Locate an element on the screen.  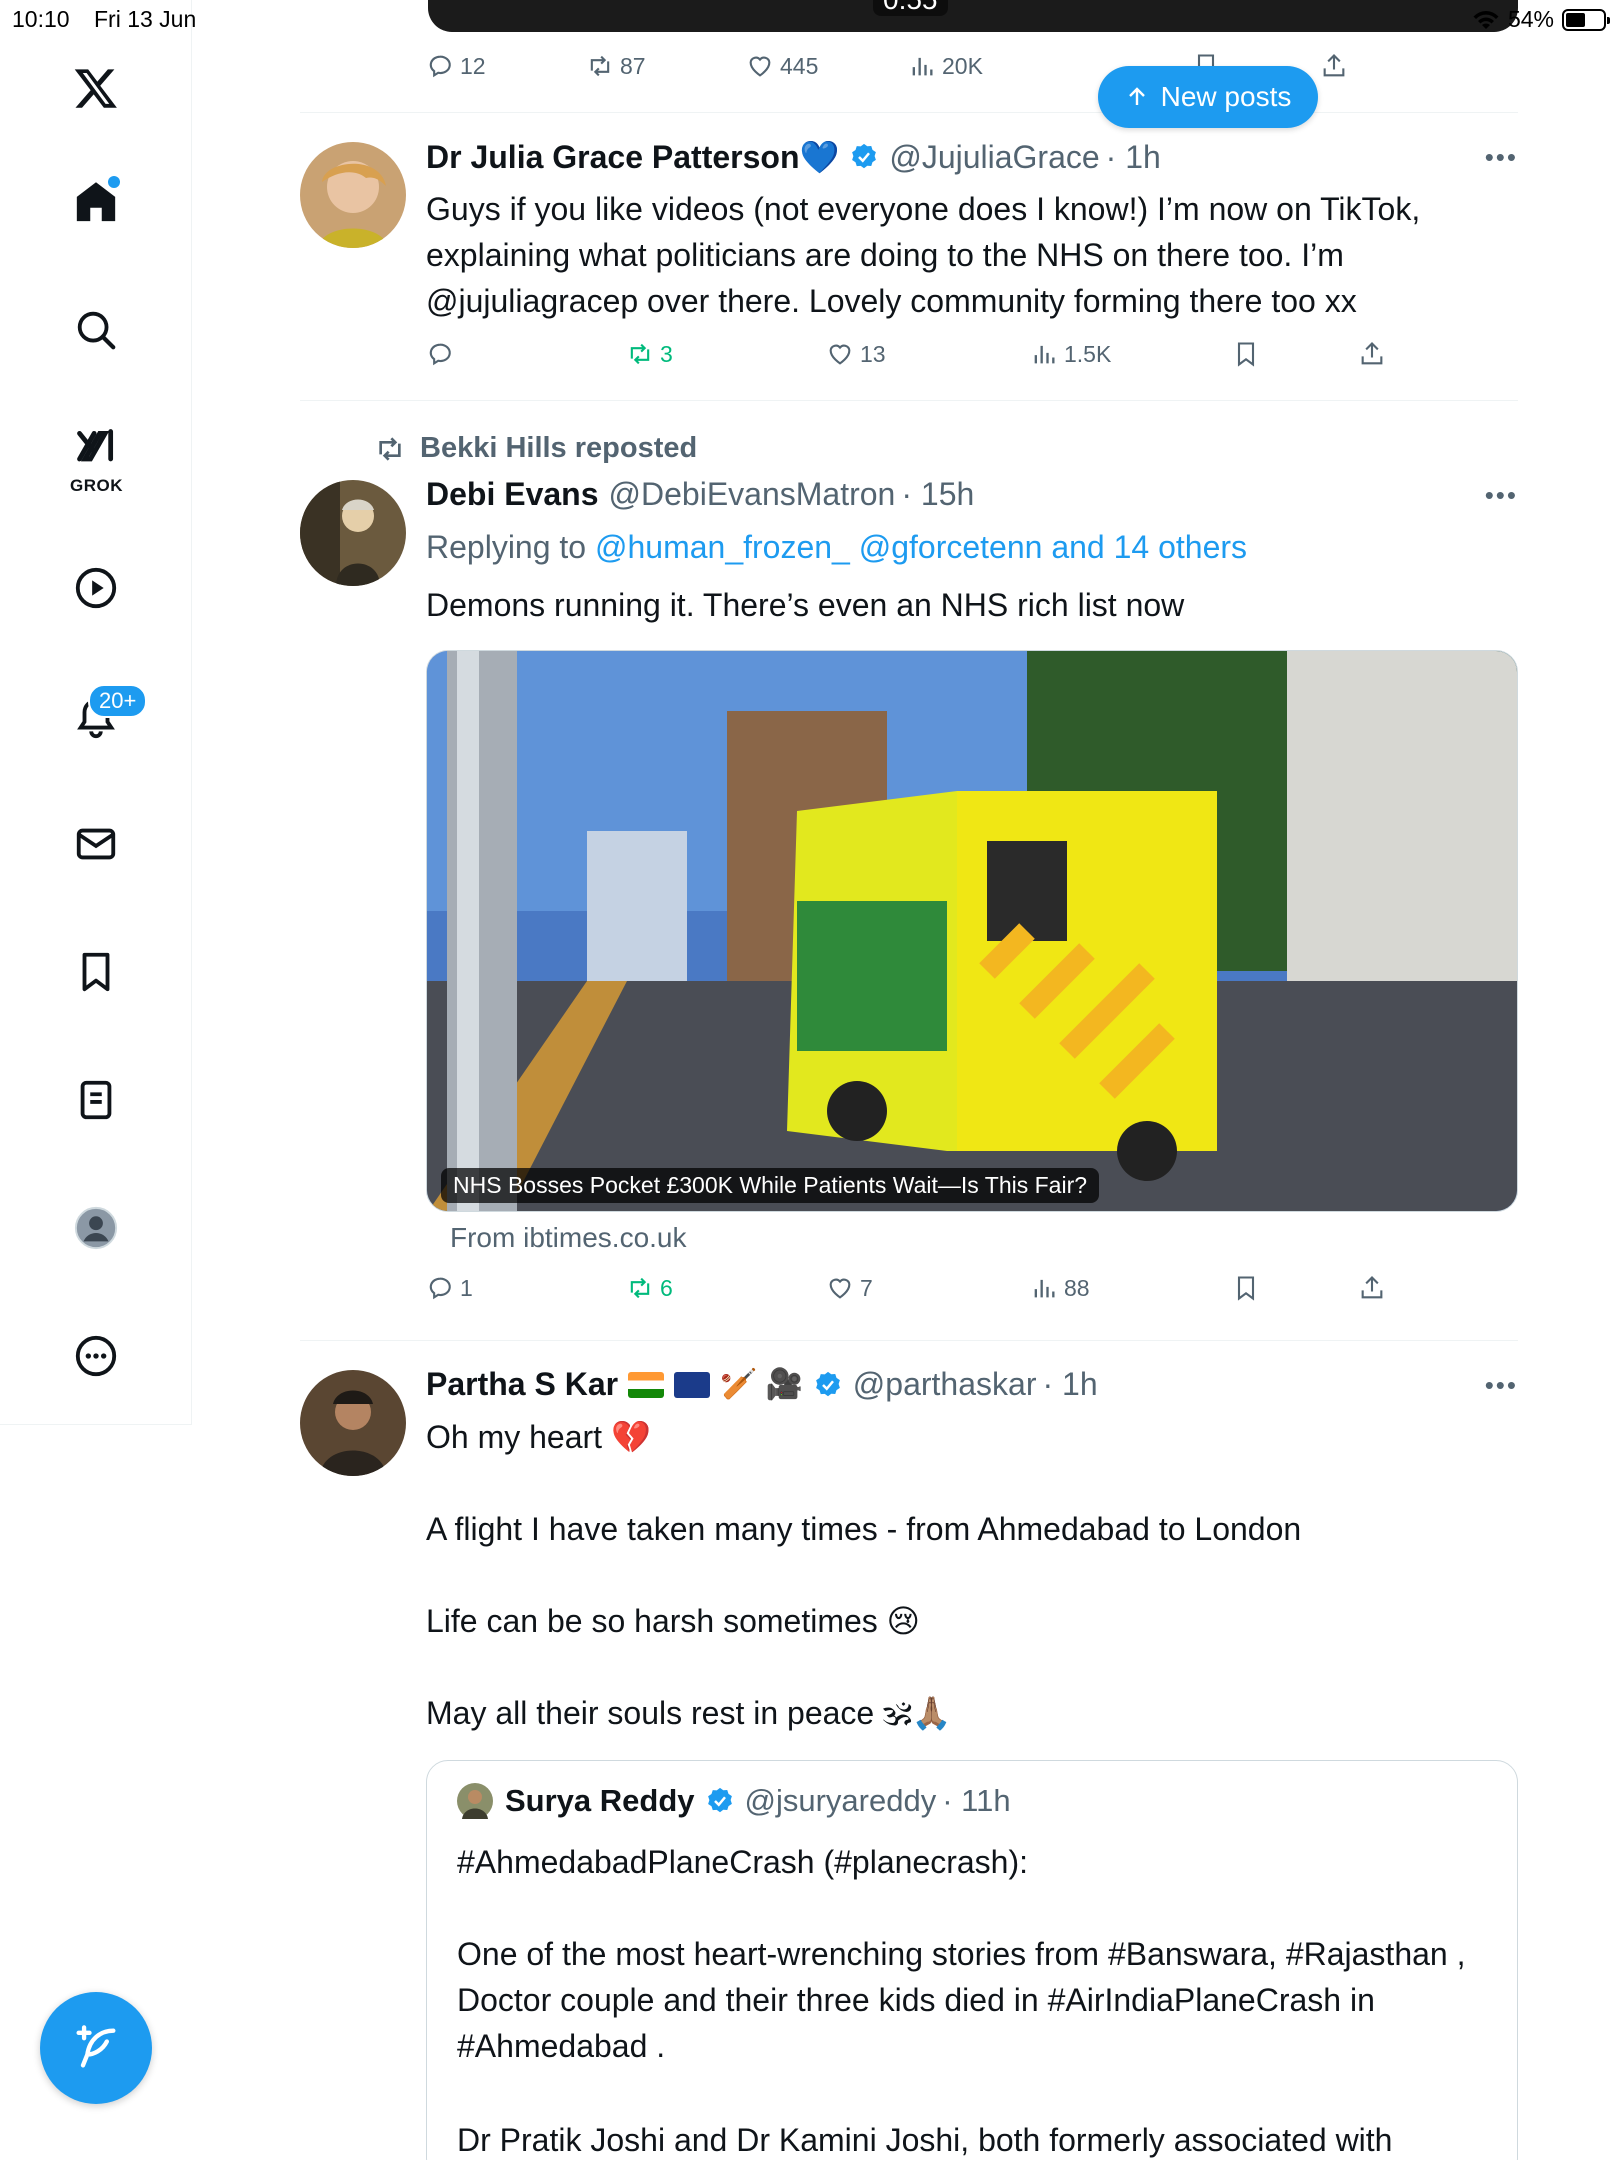
post-text-line-4: May all their souls rest in peace 🕉🙏🏽 is located at coordinates (689, 1713).